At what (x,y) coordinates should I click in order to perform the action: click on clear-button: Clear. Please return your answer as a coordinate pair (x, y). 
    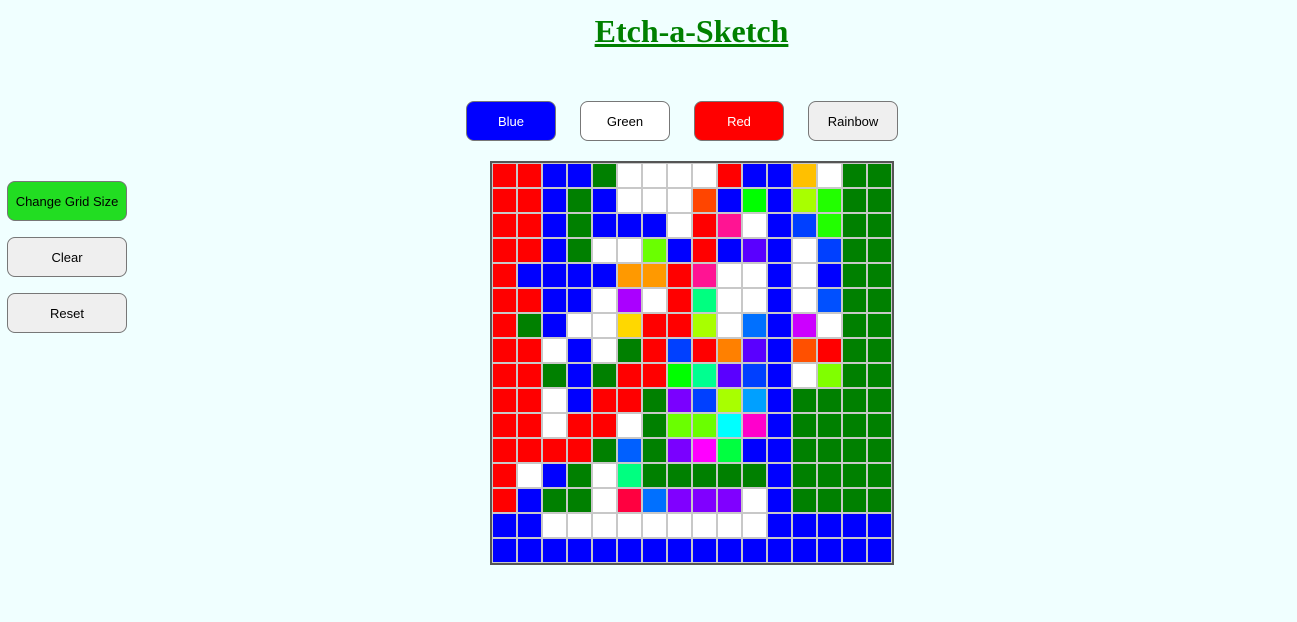
    Looking at the image, I should click on (67, 257).